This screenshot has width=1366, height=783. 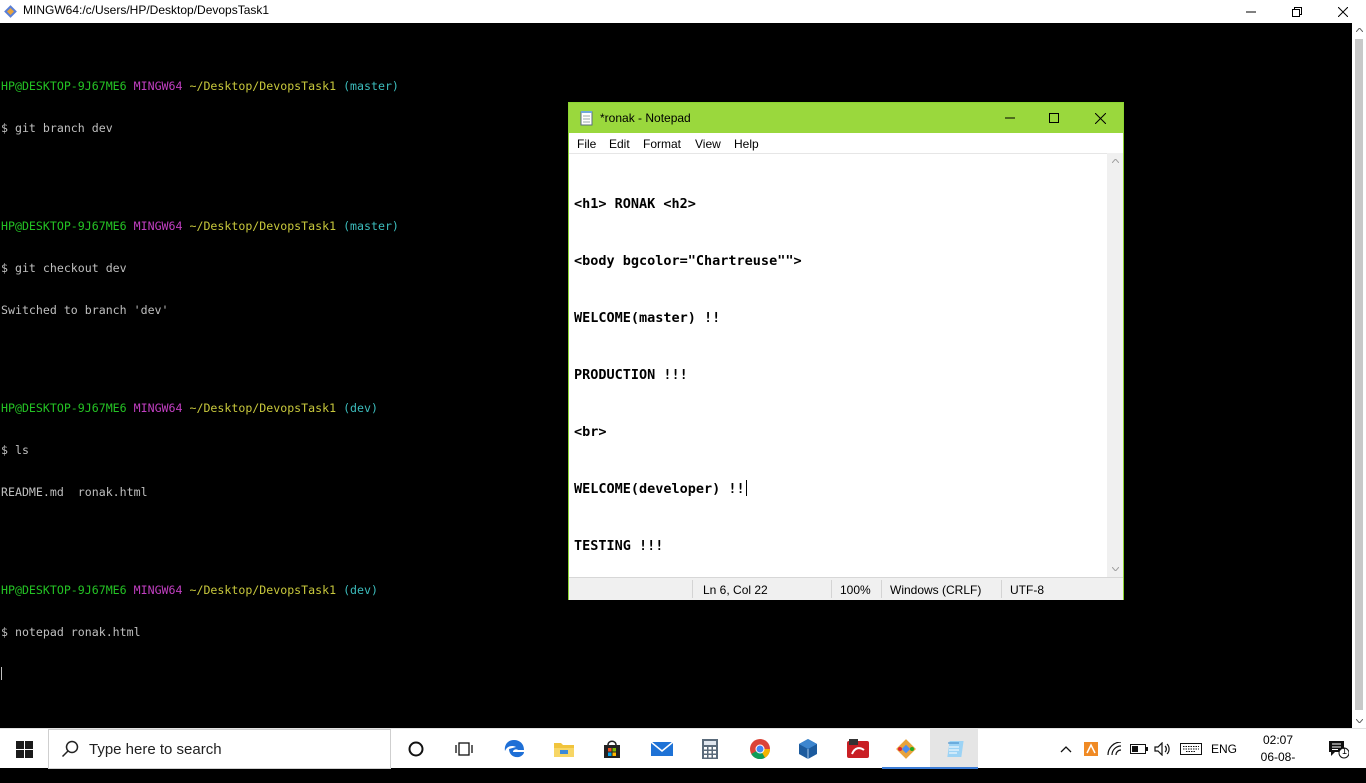 I want to click on menu-format: Format, so click(x=662, y=144).